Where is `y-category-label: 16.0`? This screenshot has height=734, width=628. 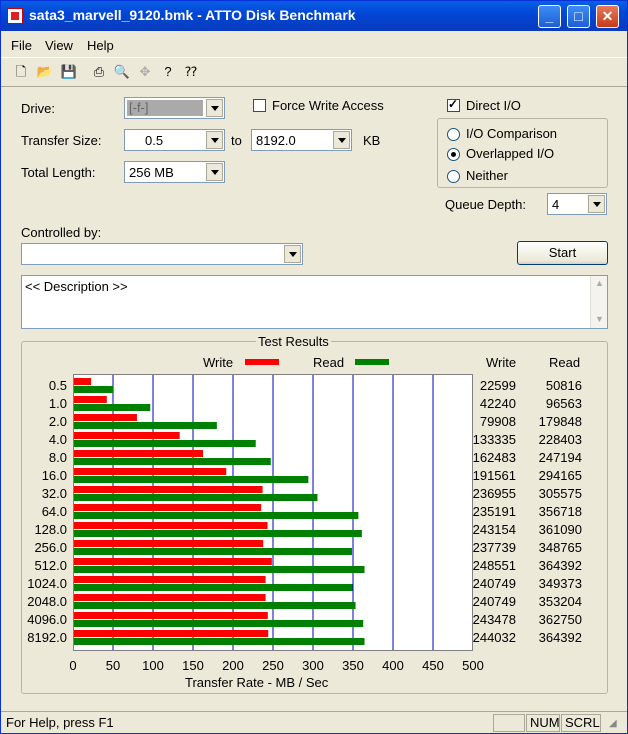
y-category-label: 16.0 is located at coordinates (54, 475).